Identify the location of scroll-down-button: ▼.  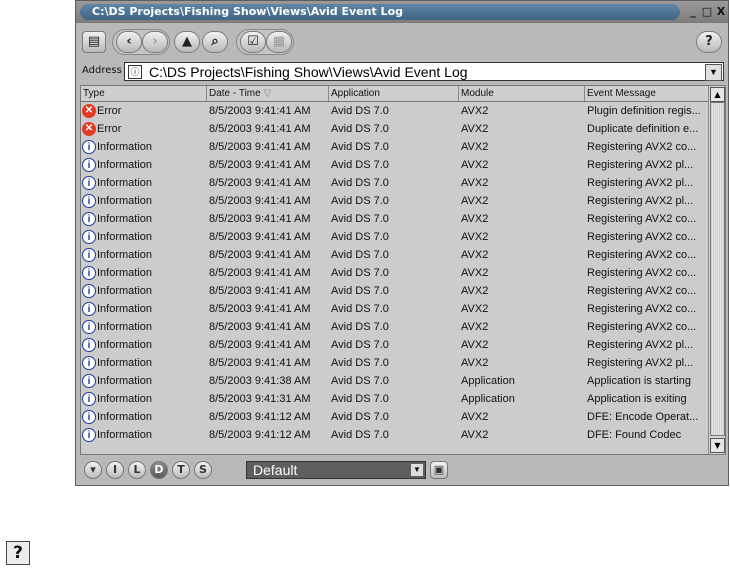
(717, 445).